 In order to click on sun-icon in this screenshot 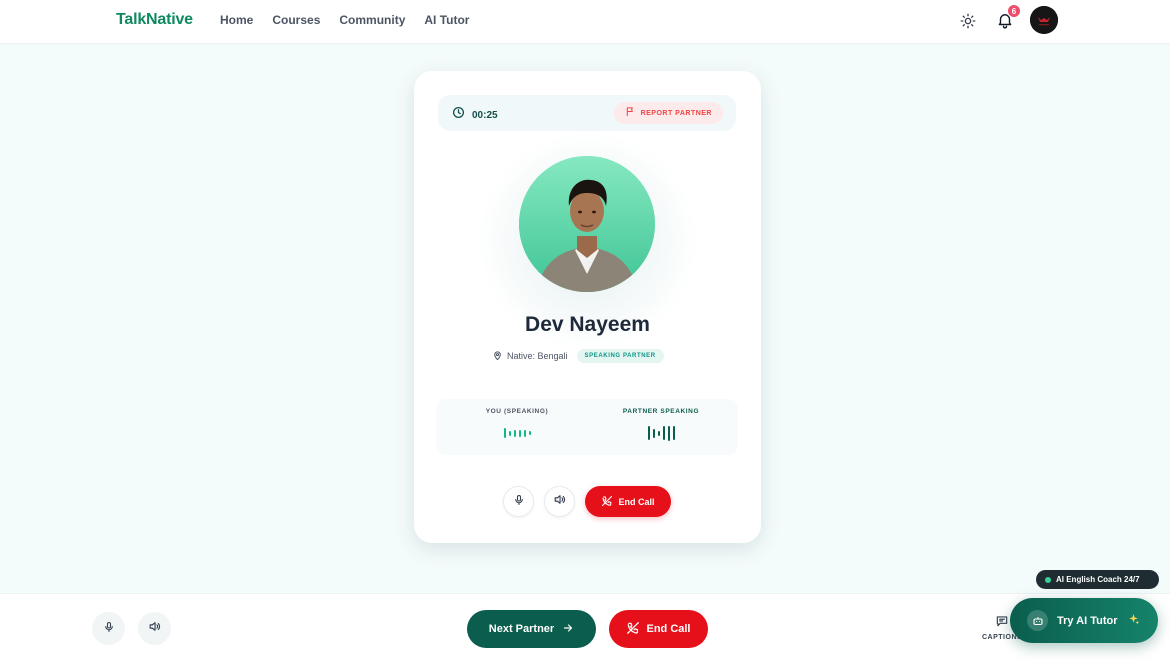, I will do `click(968, 21)`.